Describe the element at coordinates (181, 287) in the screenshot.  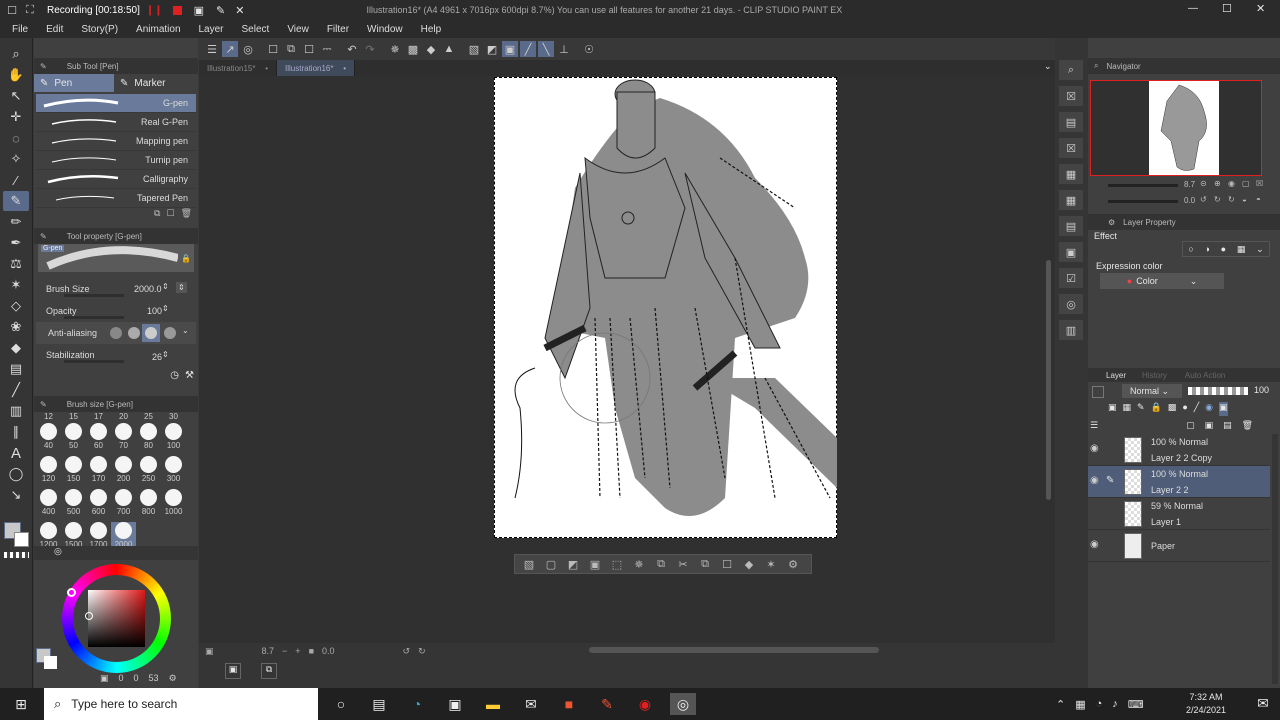
I see `pressure-settings-icon: ⇕` at that location.